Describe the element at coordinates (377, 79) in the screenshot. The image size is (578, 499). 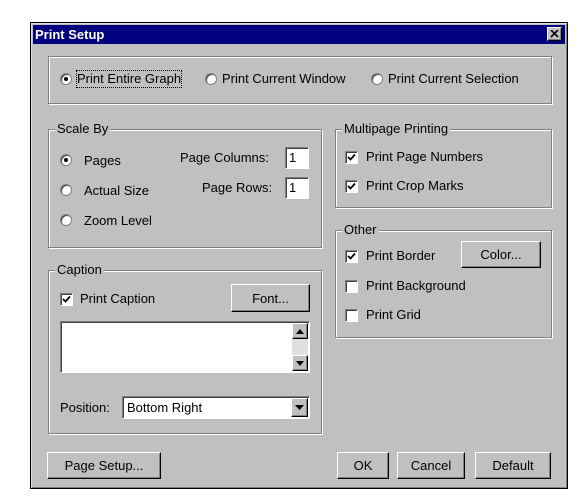
I see `radio-print-current-selection` at that location.